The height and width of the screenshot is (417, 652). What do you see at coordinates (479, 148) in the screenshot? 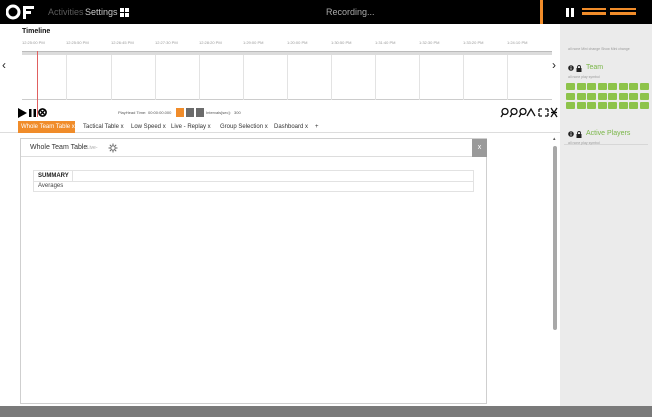
I see `close-panel-button: x` at bounding box center [479, 148].